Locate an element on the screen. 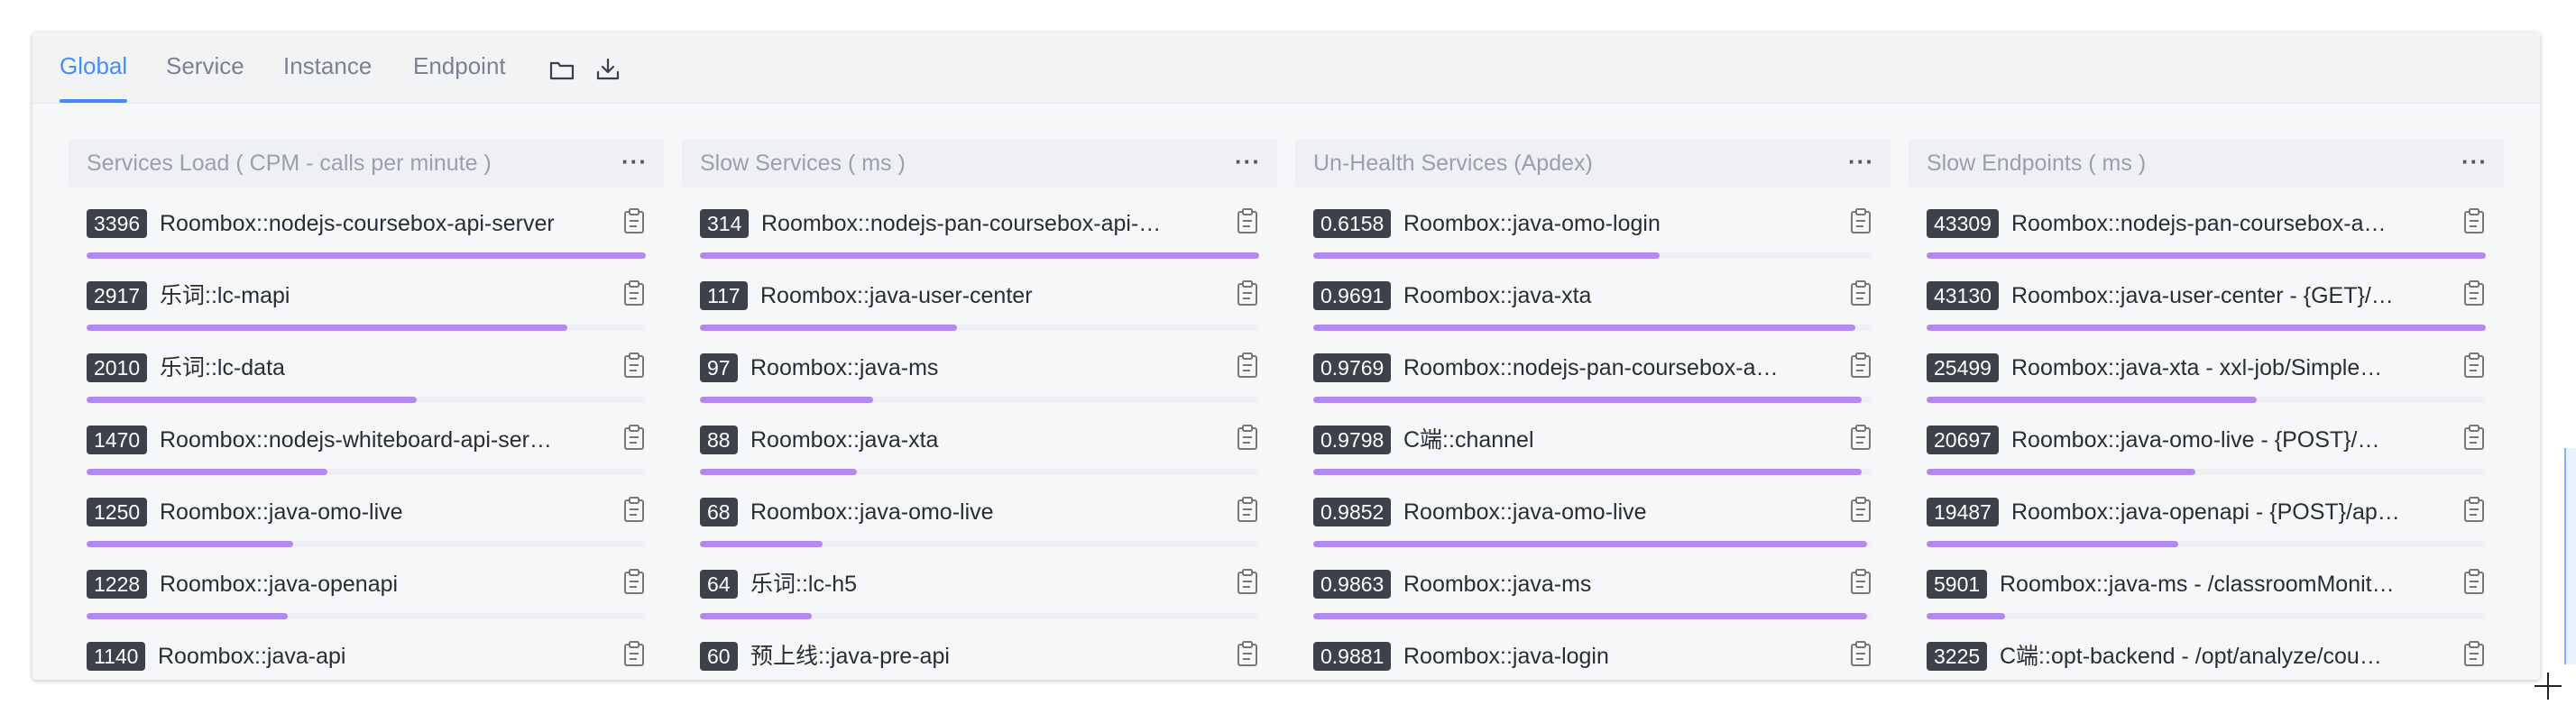 This screenshot has width=2576, height=714. list-item: 3396 Roombox::nodejs-coursebox-api-server is located at coordinates (366, 229).